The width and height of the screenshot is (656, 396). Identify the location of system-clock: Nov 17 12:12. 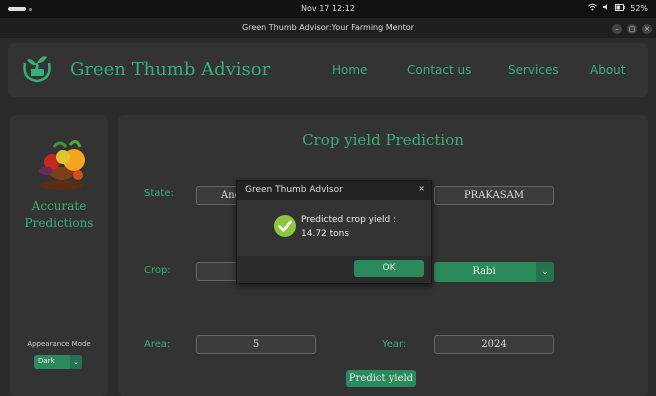
(328, 8).